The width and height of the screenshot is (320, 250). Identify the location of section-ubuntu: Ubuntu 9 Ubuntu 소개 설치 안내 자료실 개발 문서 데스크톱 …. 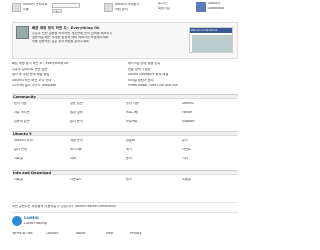
(125, 149).